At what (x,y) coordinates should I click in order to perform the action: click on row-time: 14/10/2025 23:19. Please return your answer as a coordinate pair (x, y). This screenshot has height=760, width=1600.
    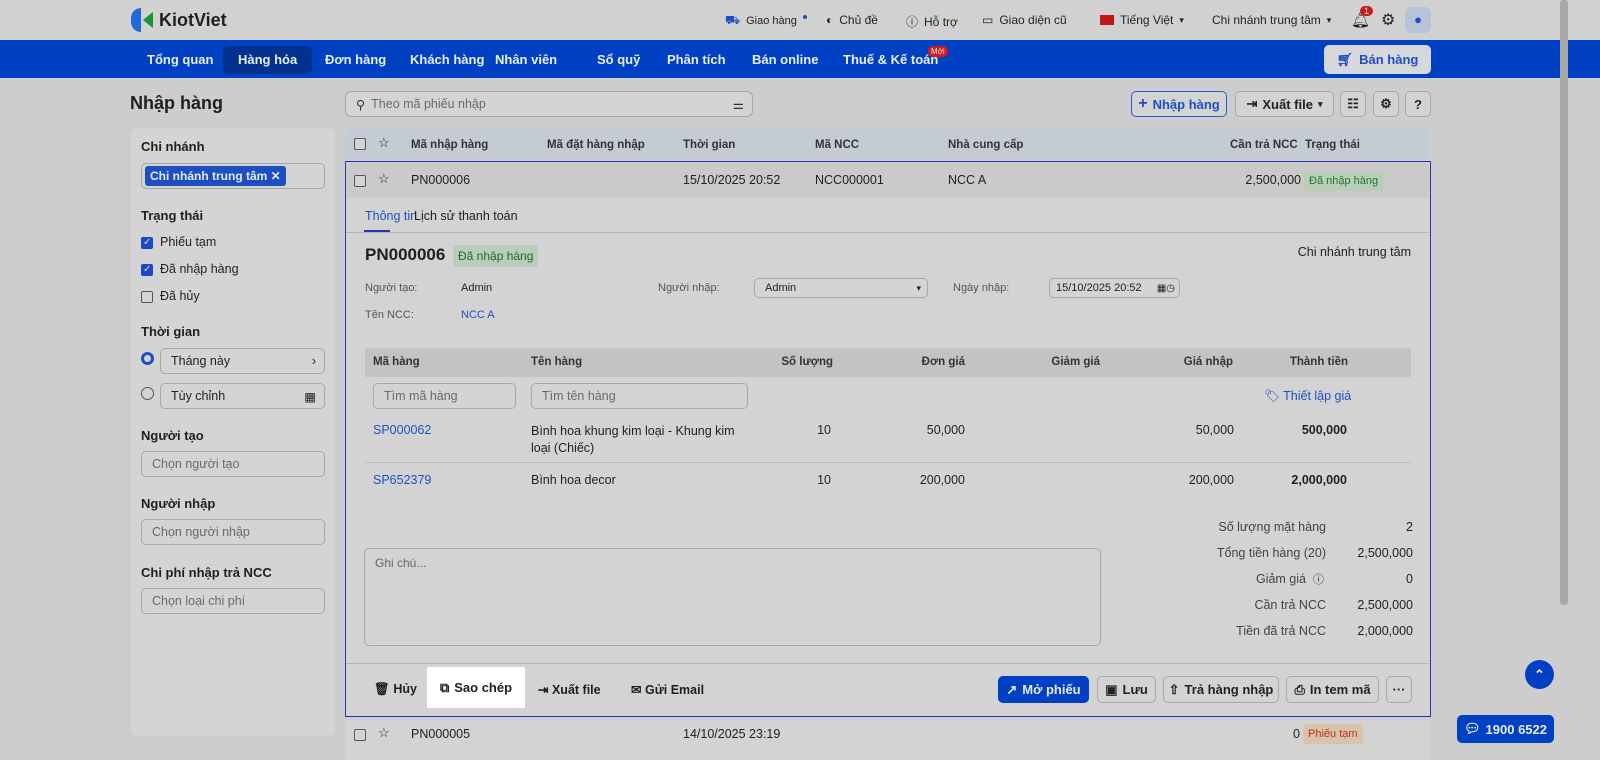
    Looking at the image, I should click on (732, 734).